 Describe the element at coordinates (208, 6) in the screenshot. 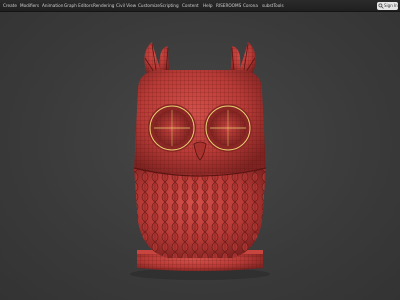

I see `menu-item-help: Help` at that location.